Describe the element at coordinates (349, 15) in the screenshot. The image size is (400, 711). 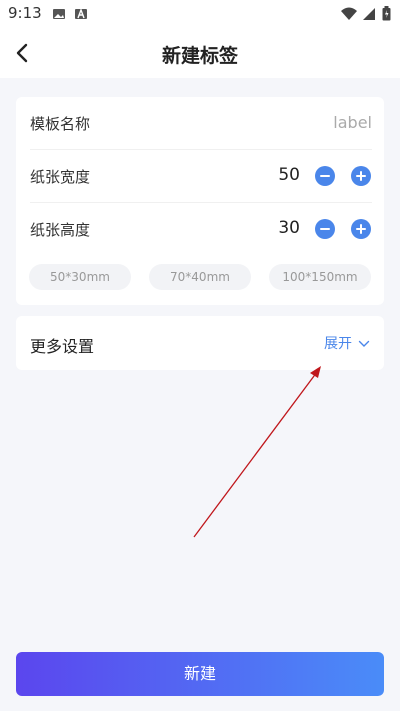
I see `wifi-icon` at that location.